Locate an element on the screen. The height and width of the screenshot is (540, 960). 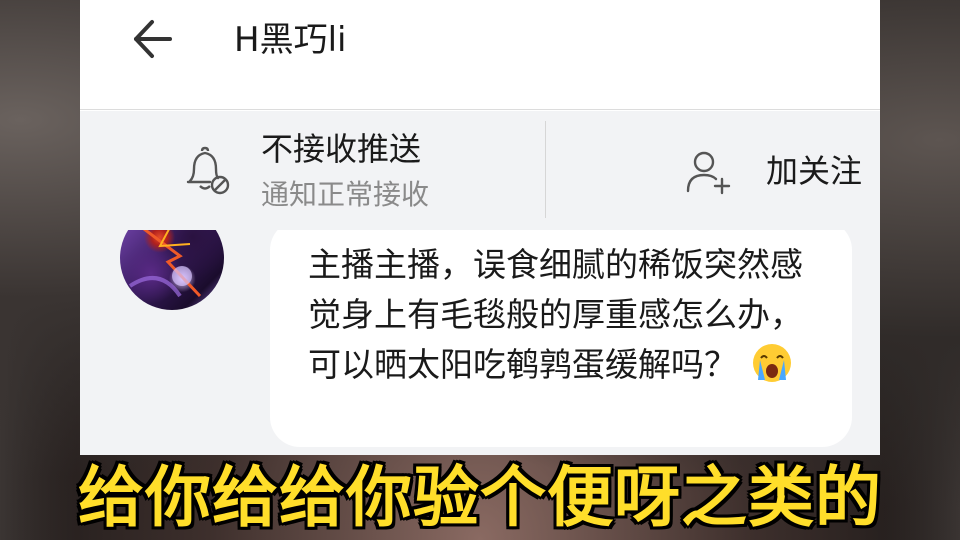
push-setting-button: 不接收推送 通知正常接收 is located at coordinates (312, 170).